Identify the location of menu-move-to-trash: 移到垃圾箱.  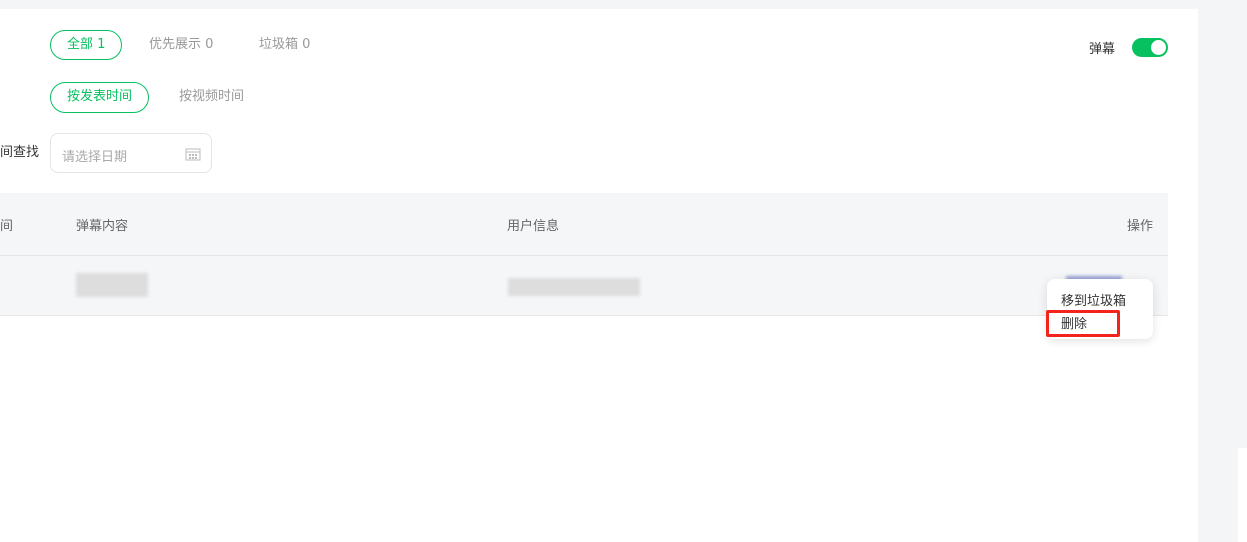
(1093, 299).